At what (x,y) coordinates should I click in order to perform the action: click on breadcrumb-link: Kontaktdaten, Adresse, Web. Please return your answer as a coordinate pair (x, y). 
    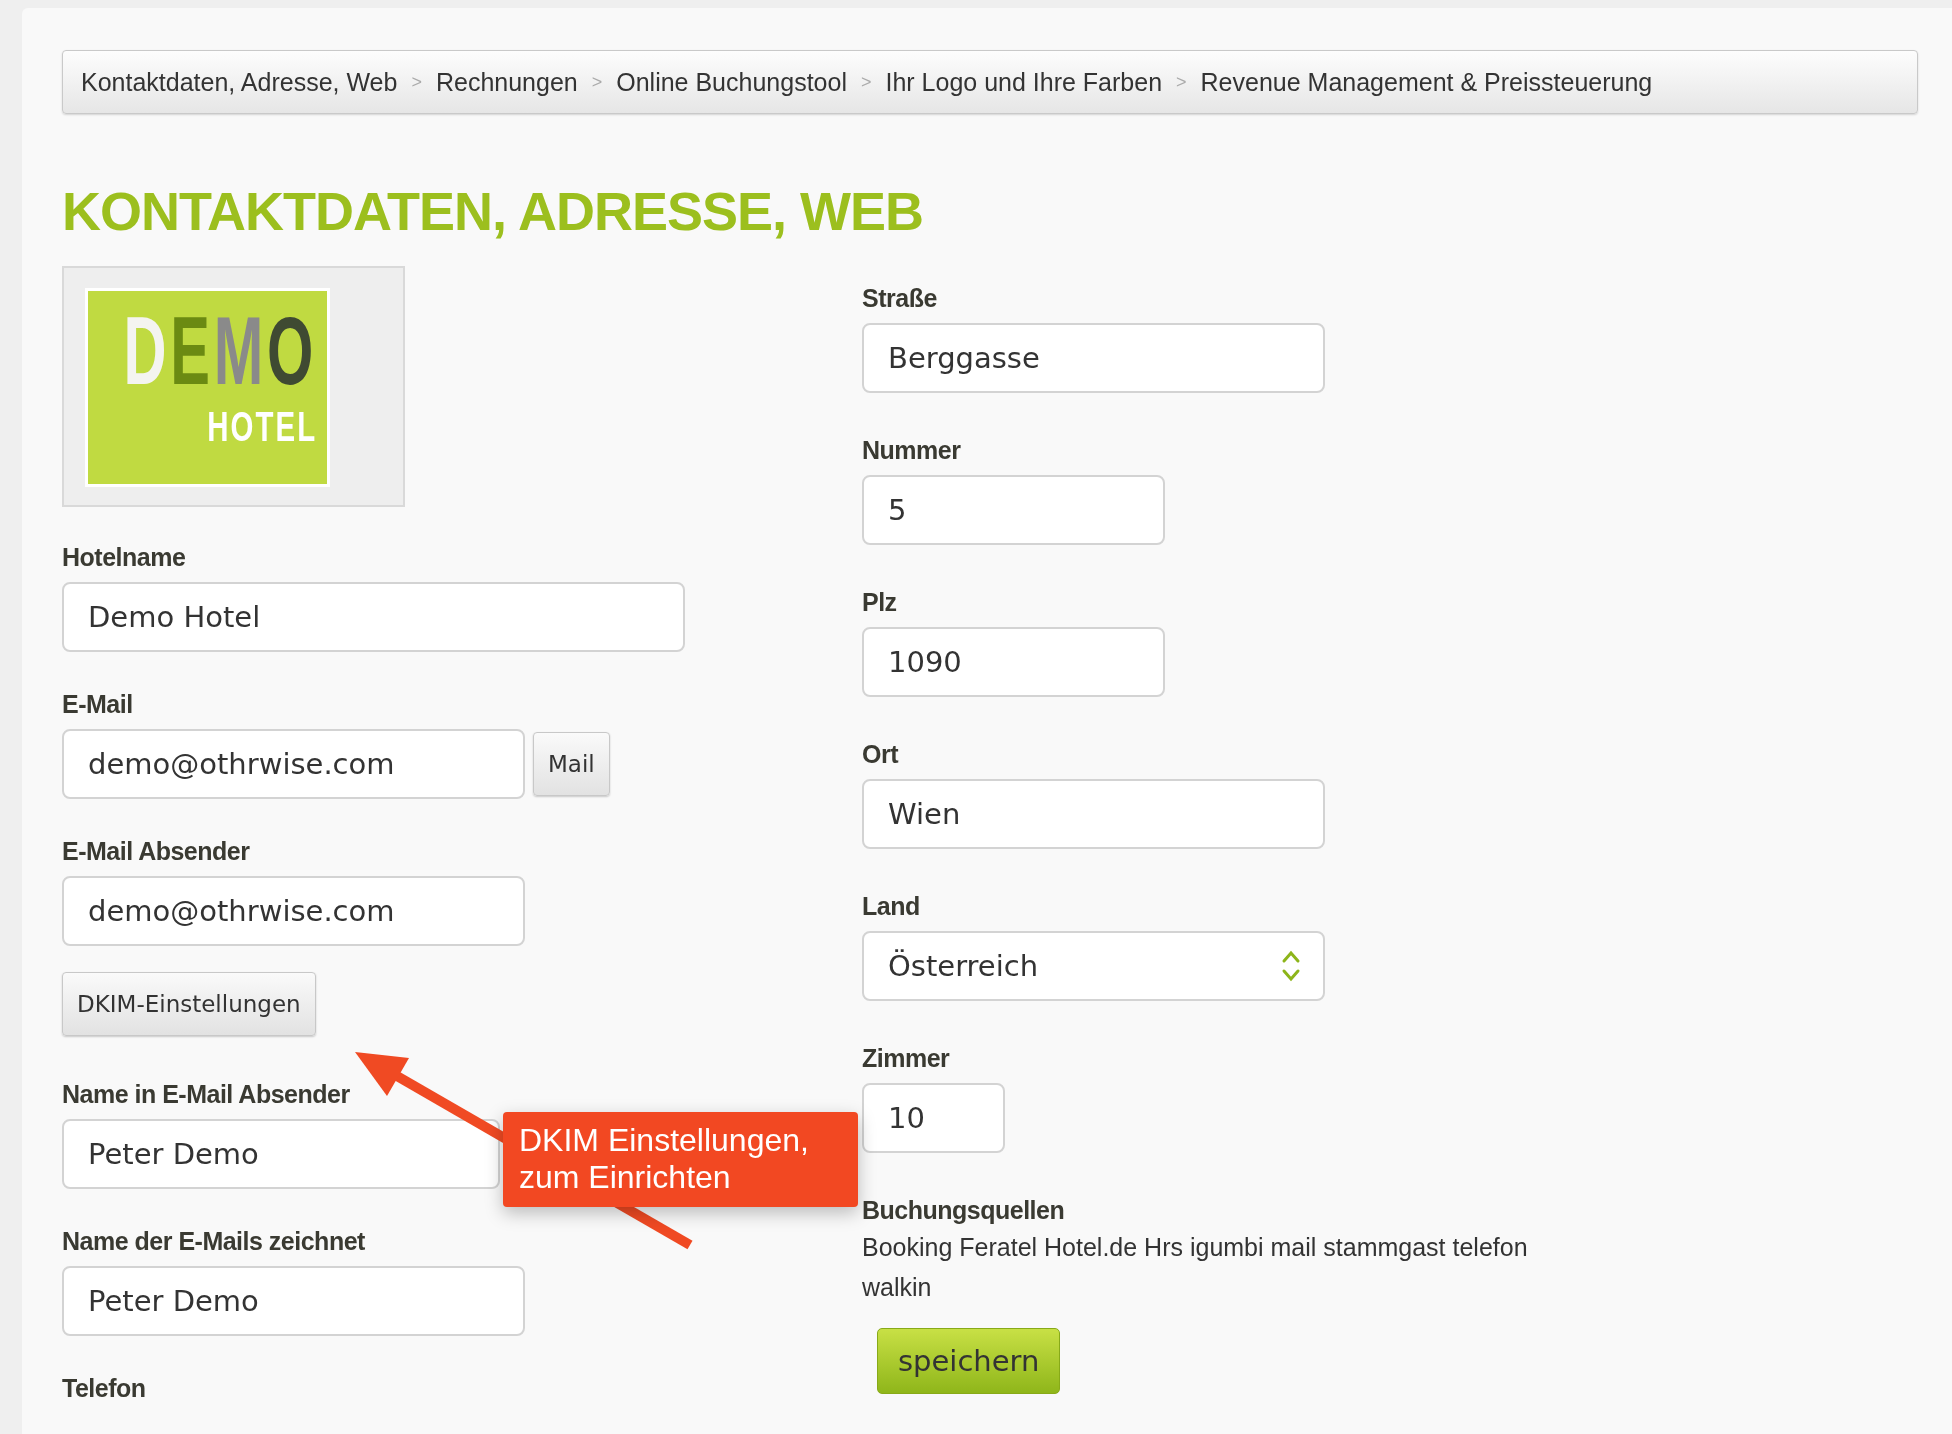
    Looking at the image, I should click on (239, 82).